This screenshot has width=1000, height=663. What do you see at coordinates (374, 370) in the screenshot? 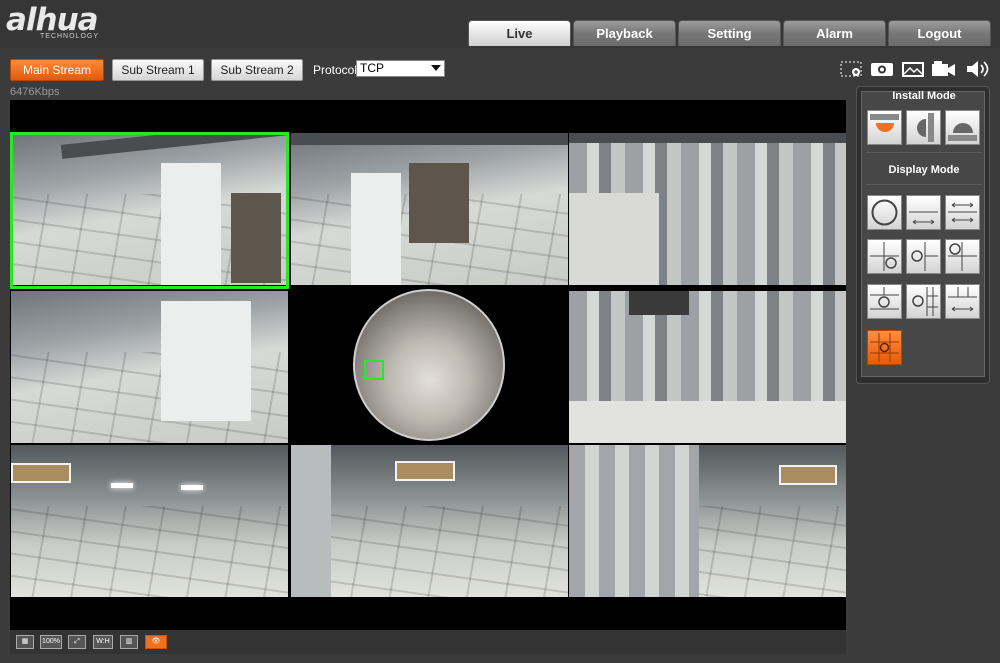
I see `fisheye-roi-marker` at bounding box center [374, 370].